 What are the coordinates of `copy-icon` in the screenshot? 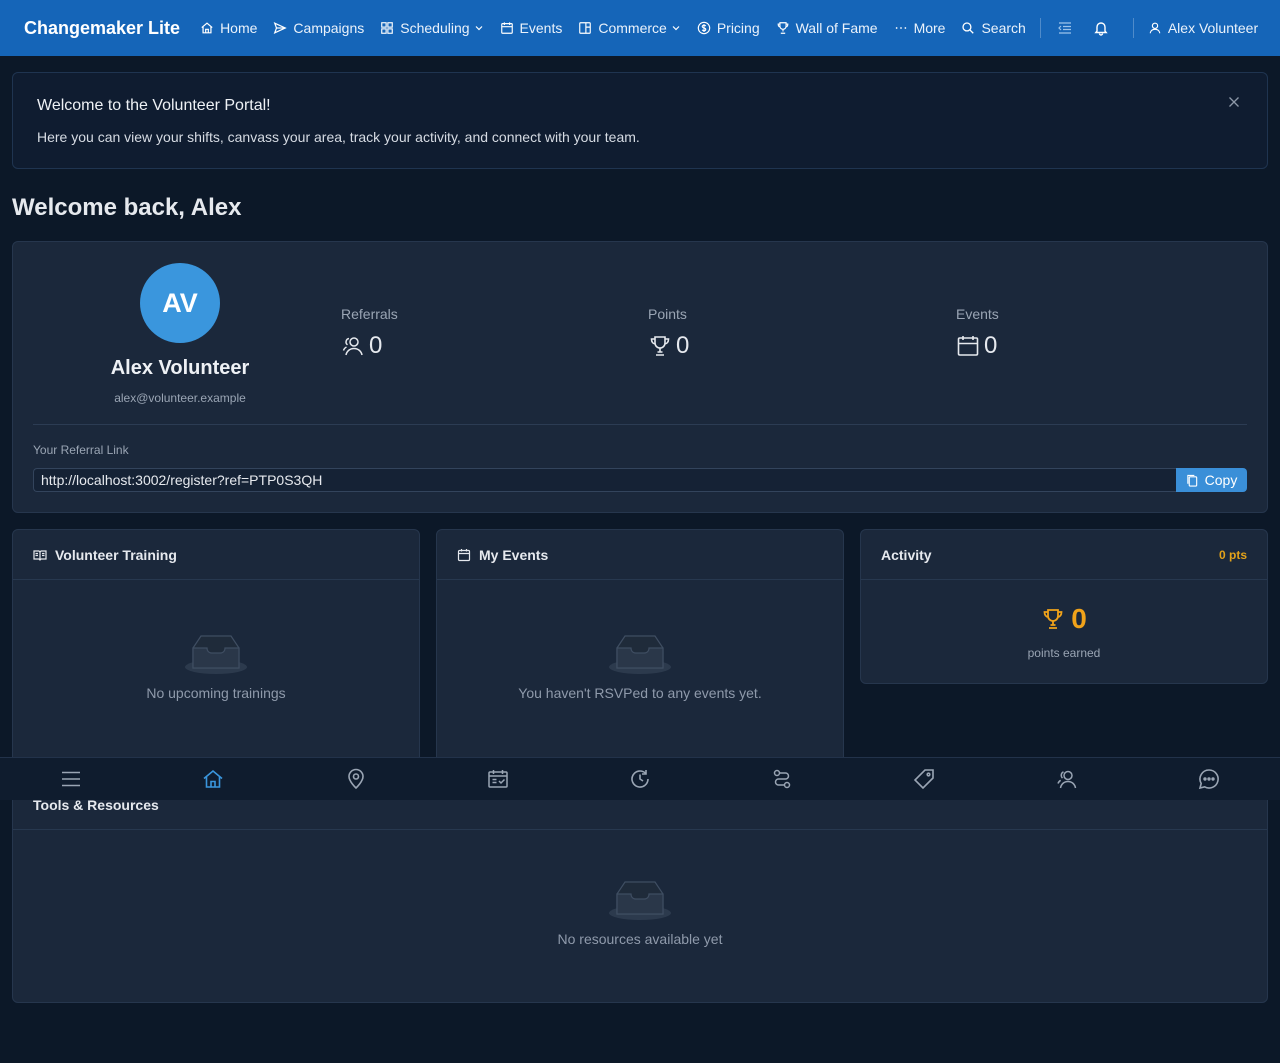 It's located at (1192, 480).